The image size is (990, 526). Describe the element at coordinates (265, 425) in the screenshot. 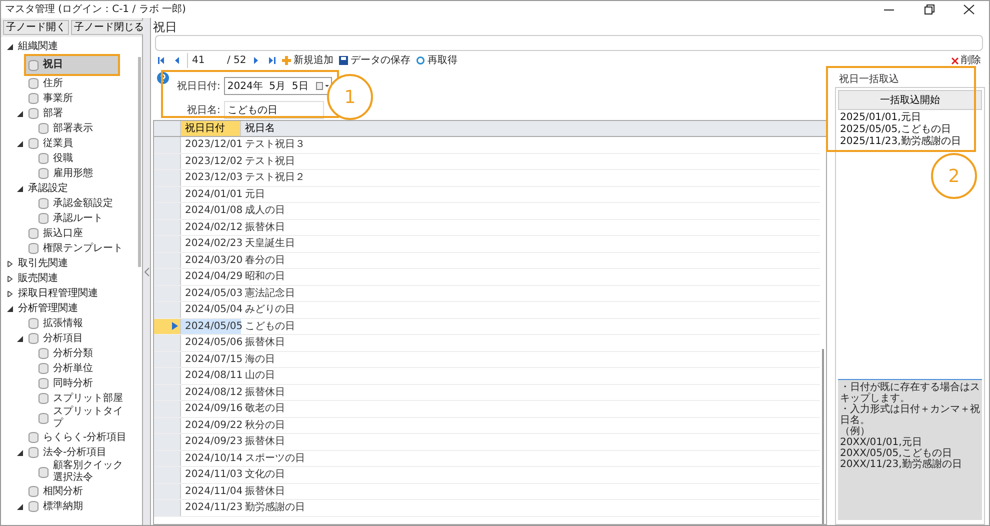

I see `table-cell-text: 秋分の日` at that location.